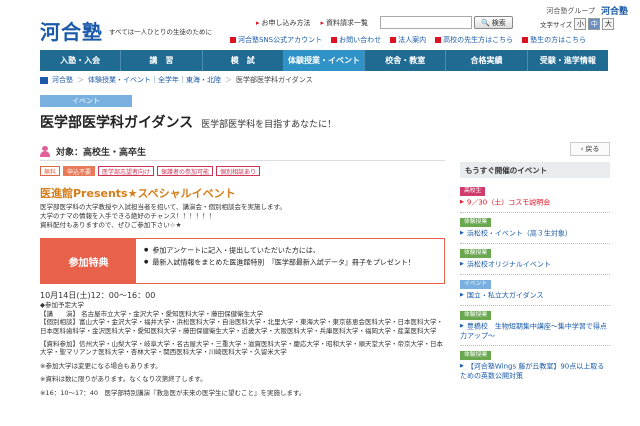 Image resolution: width=640 pixels, height=426 pixels. Describe the element at coordinates (279, 251) in the screenshot. I see `benefit-item: 参加アンケートに記入・提出していただいた方には、` at that location.